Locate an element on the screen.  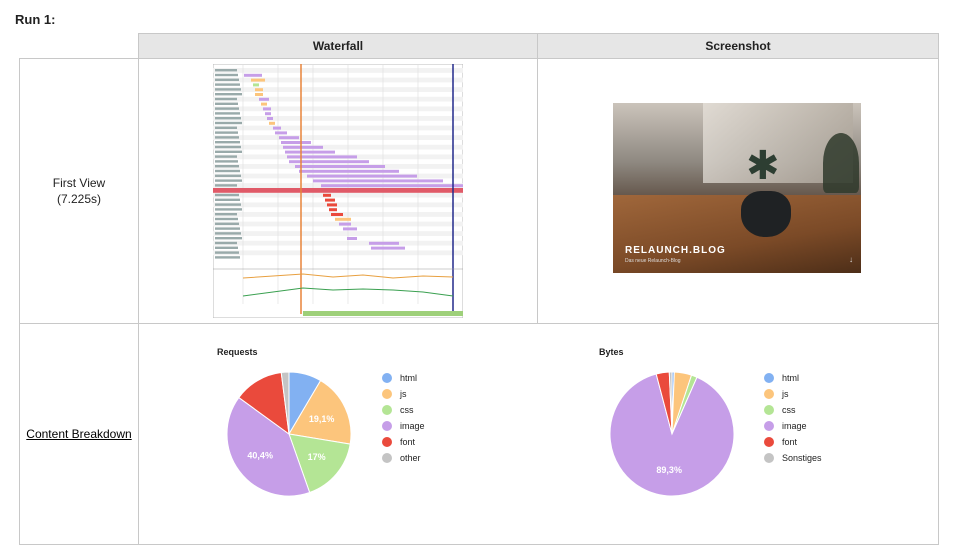
first-view-label: First View is located at coordinates (79, 183).